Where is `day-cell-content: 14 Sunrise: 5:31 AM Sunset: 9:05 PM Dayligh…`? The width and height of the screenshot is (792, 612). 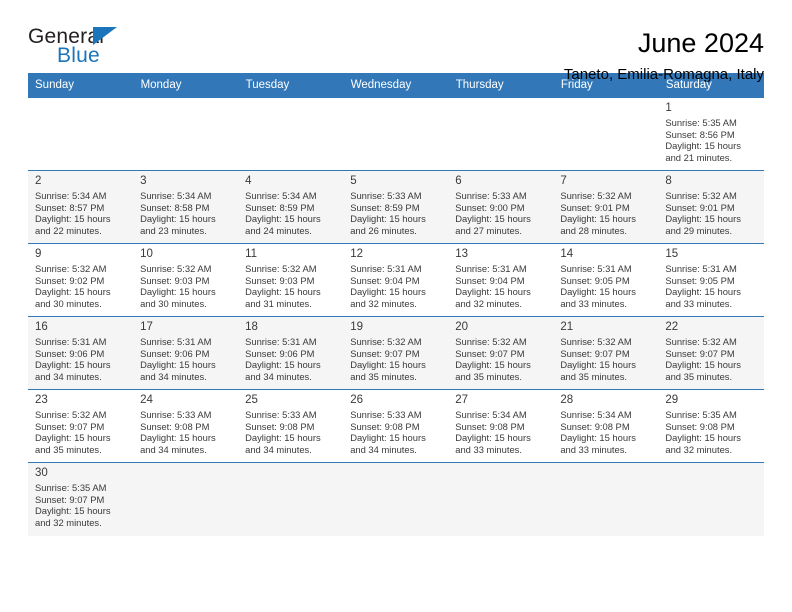 day-cell-content: 14 Sunrise: 5:31 AM Sunset: 9:05 PM Dayligh… is located at coordinates (605, 280).